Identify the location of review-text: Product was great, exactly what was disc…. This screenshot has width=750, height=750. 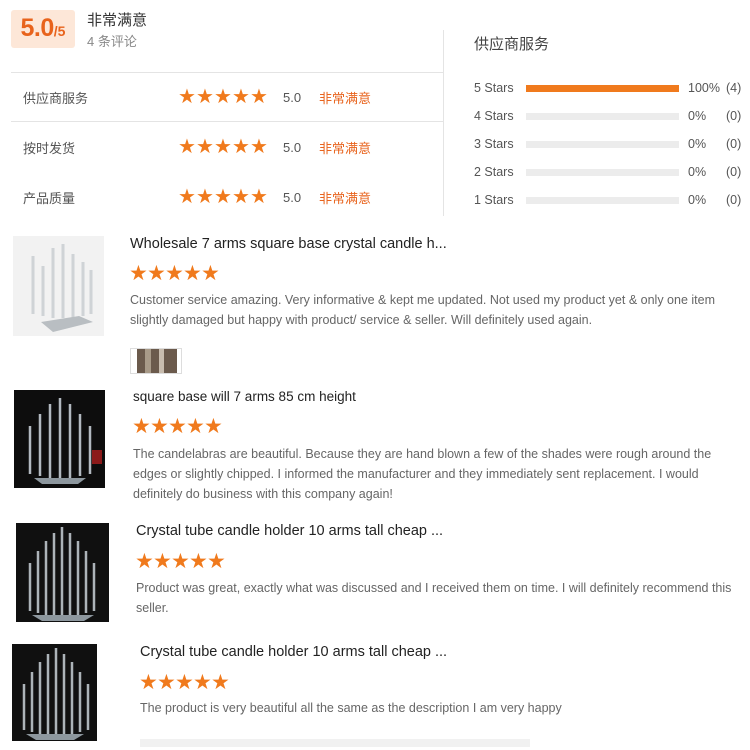
(434, 598).